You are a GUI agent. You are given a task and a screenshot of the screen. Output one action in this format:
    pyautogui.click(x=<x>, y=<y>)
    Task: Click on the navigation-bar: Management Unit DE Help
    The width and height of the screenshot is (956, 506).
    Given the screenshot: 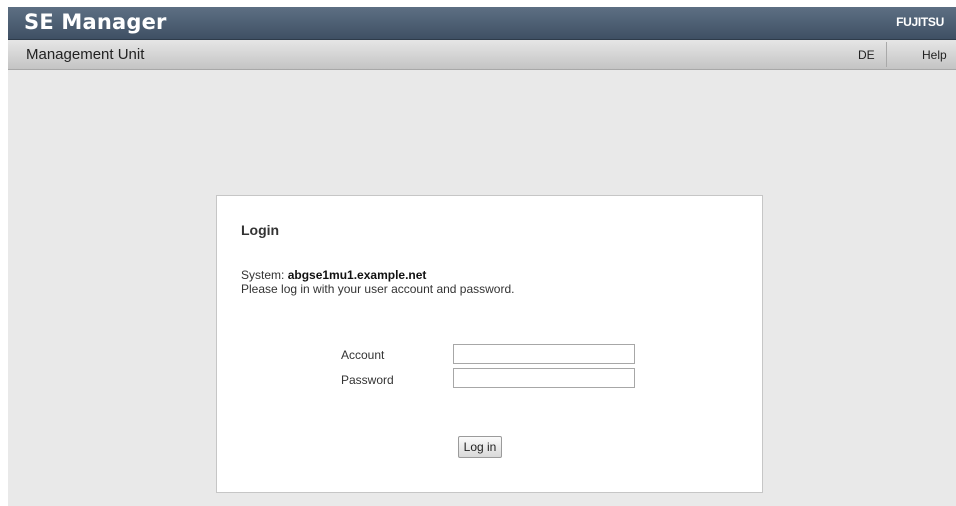 What is the action you would take?
    pyautogui.click(x=482, y=55)
    